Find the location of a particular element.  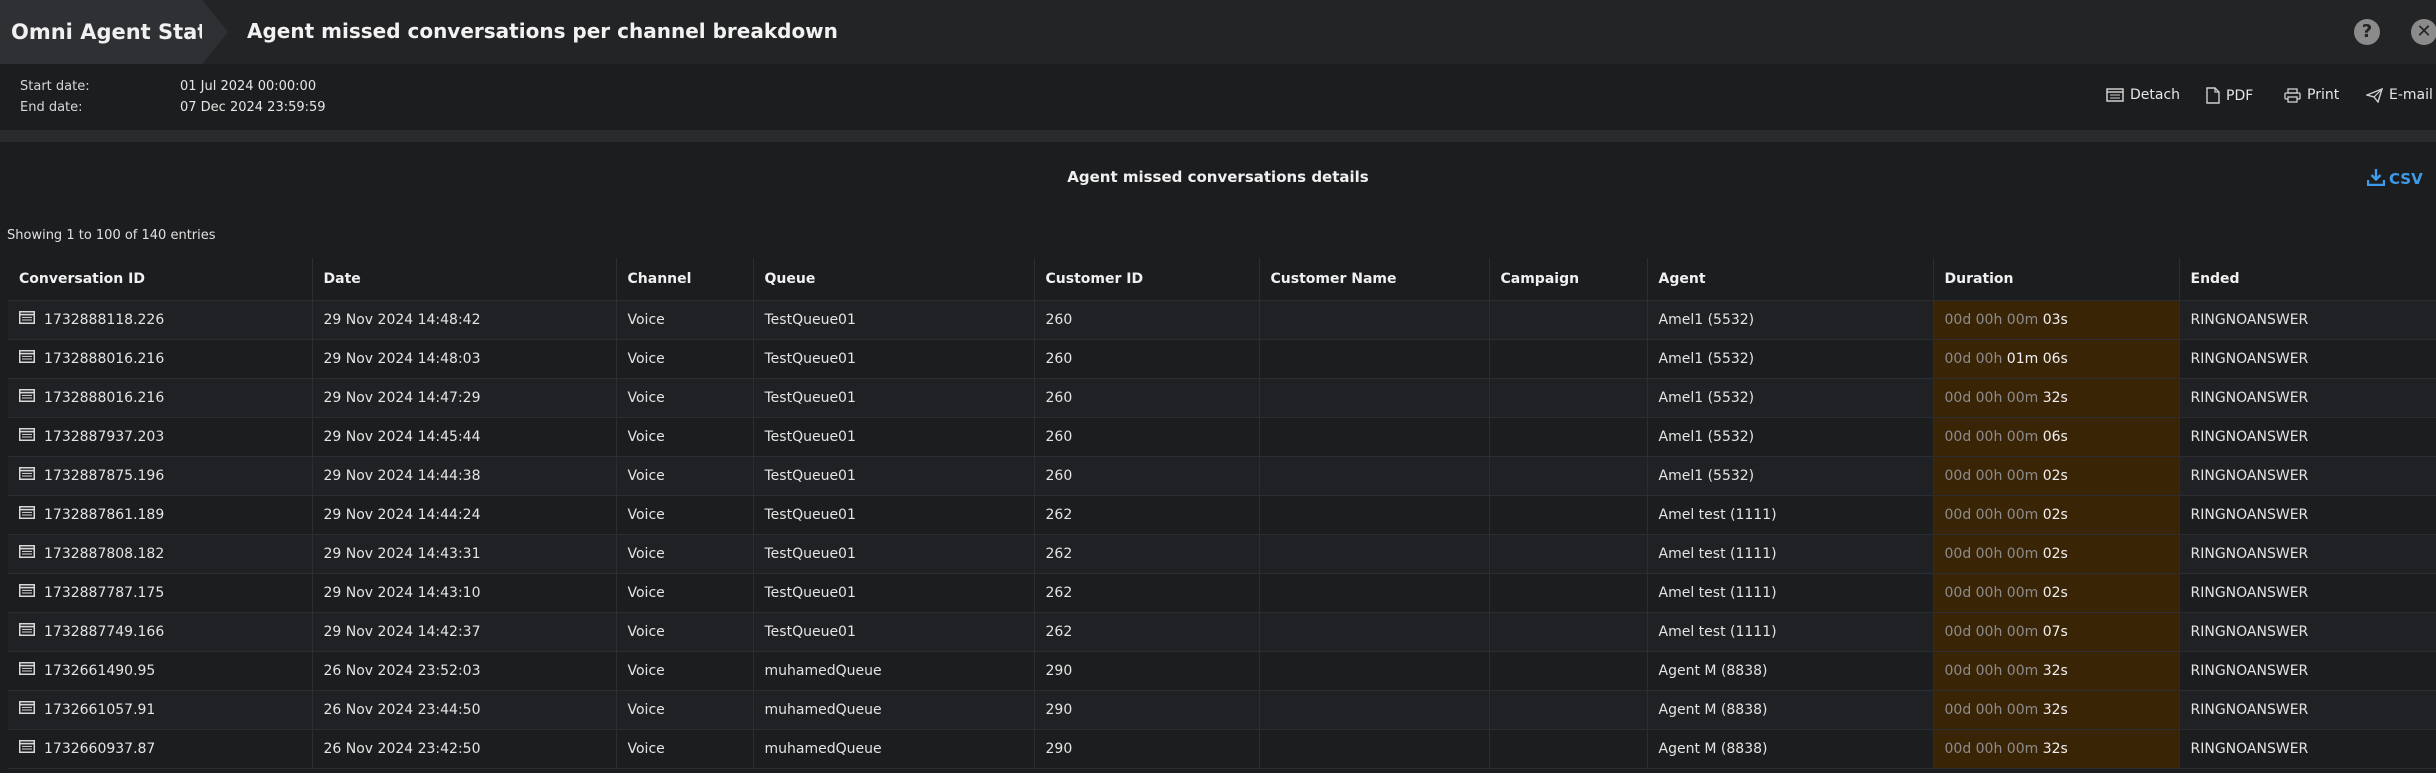

column-header: Channel is located at coordinates (685, 279).